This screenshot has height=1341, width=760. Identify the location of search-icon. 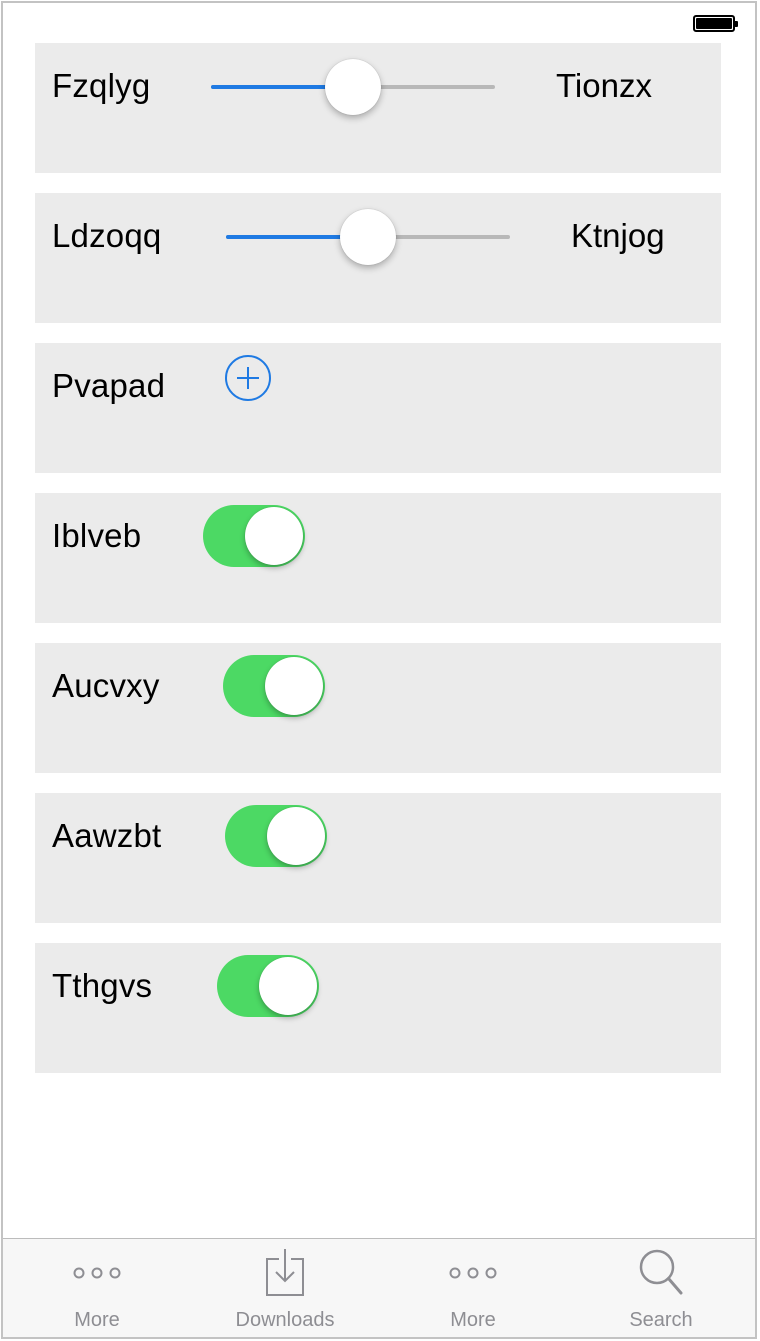
(661, 1272).